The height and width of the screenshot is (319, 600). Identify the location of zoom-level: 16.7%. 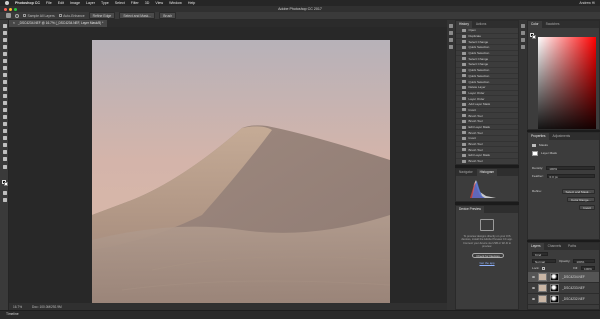
(17, 307).